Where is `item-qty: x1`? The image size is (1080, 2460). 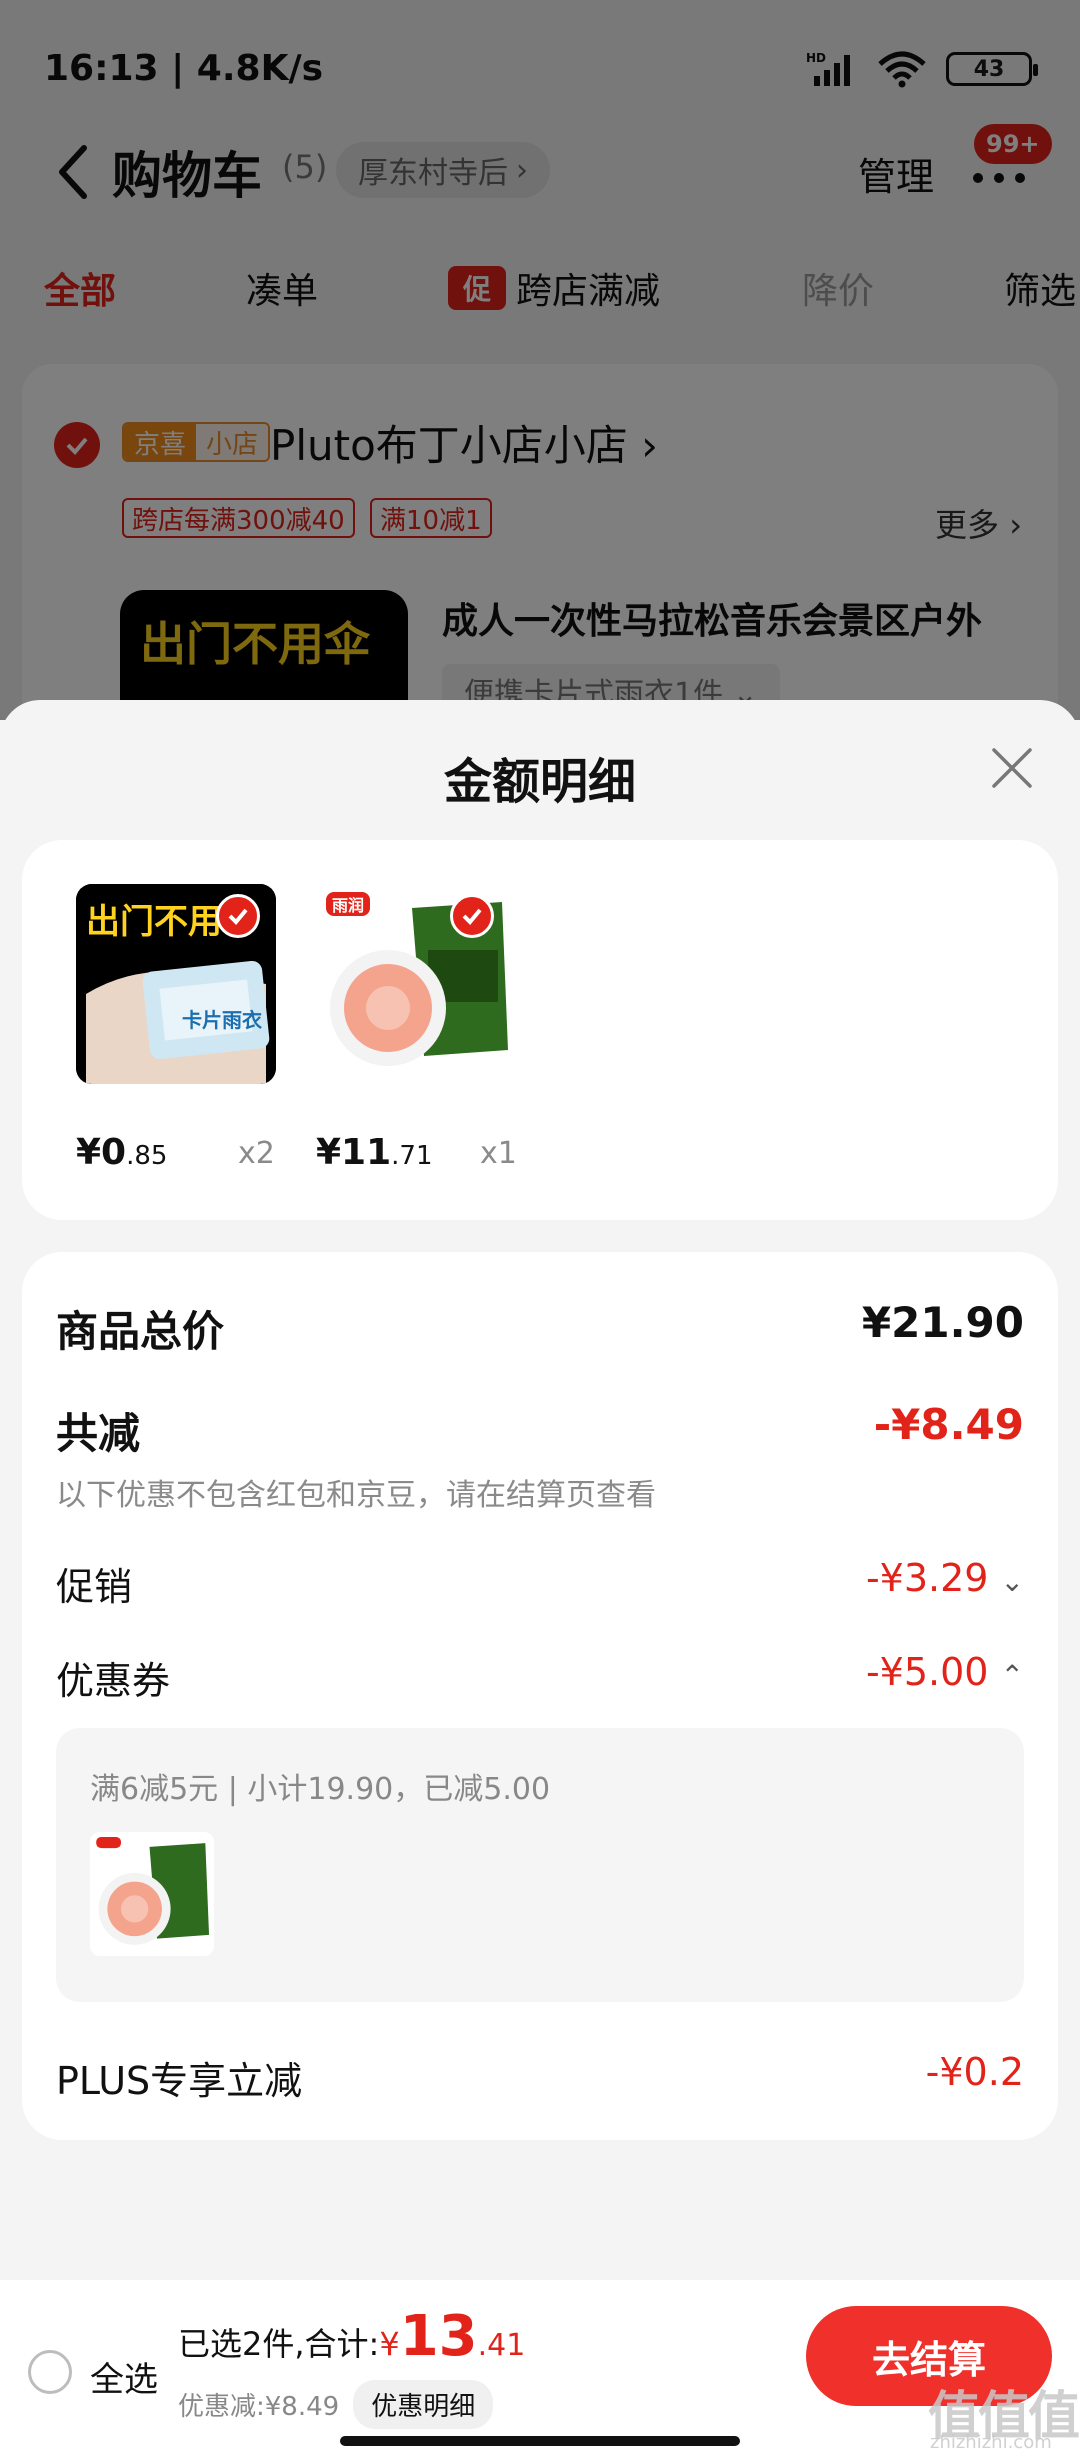 item-qty: x1 is located at coordinates (498, 1153).